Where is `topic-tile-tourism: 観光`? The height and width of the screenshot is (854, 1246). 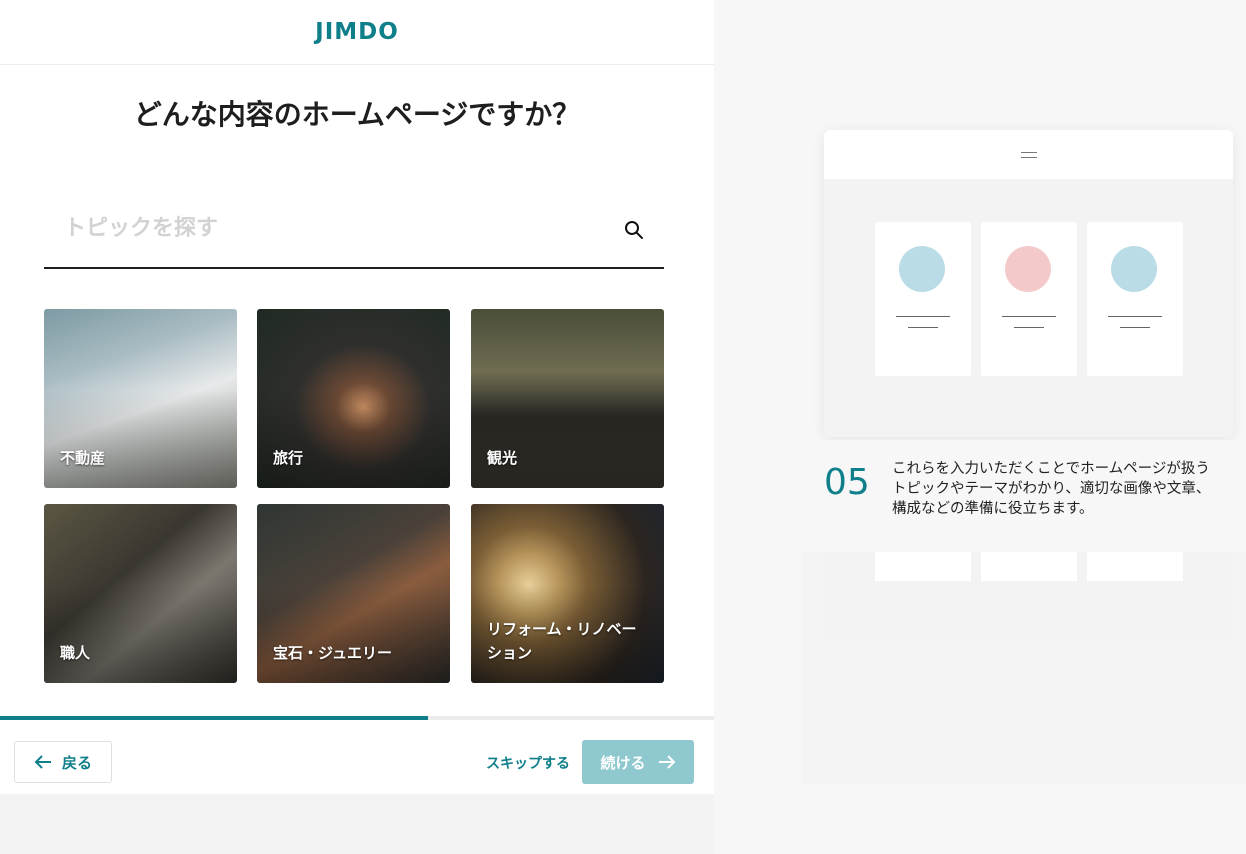
topic-tile-tourism: 観光 is located at coordinates (567, 398).